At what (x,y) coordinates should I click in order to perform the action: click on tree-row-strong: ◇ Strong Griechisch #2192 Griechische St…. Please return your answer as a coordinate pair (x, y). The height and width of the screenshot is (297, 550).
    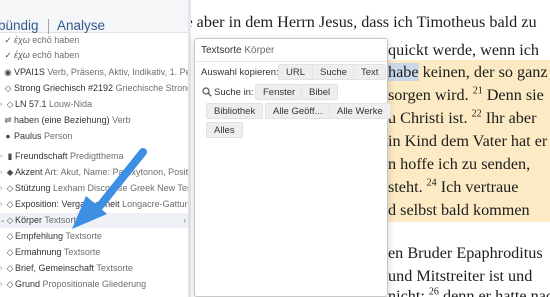
    Looking at the image, I should click on (95, 88).